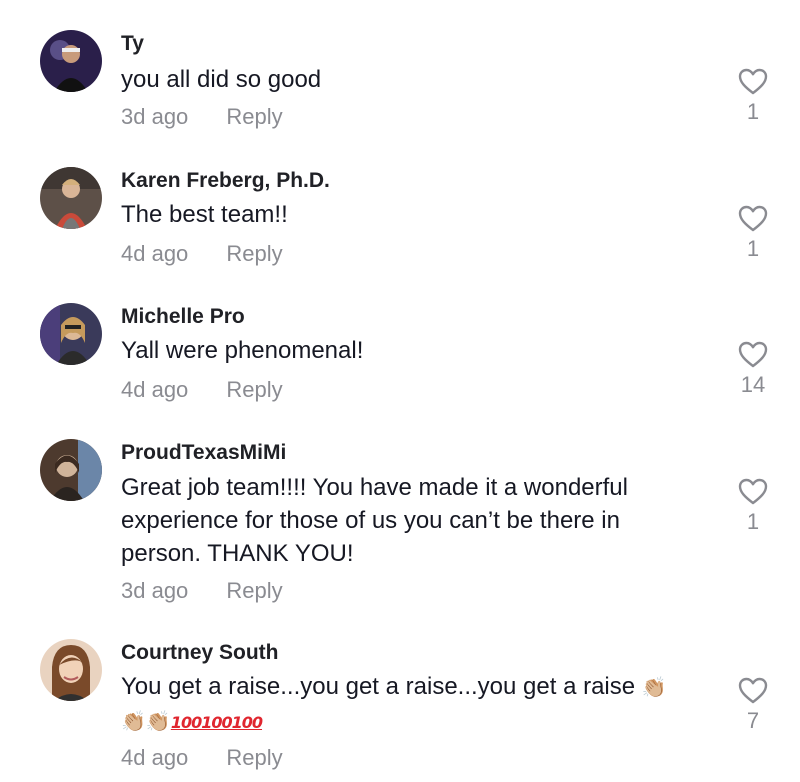 The image size is (800, 782). I want to click on username: Michelle Pro, so click(183, 317).